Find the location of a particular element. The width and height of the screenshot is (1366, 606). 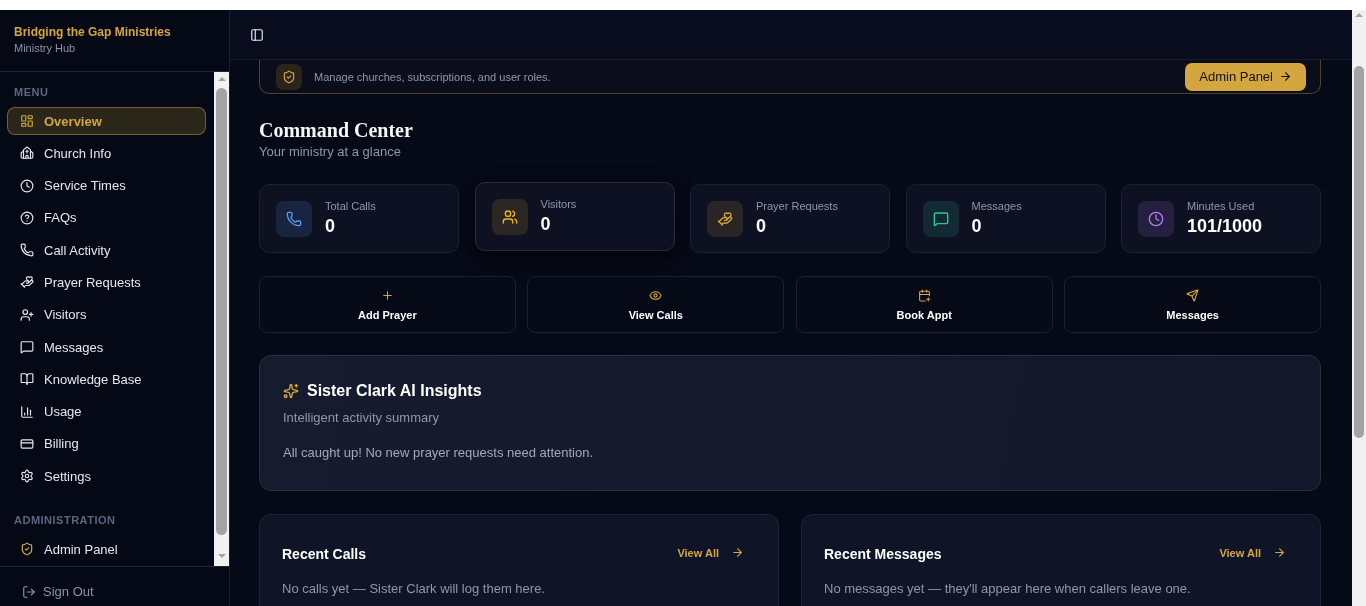

stat-label: Minutes Used is located at coordinates (1221, 206).